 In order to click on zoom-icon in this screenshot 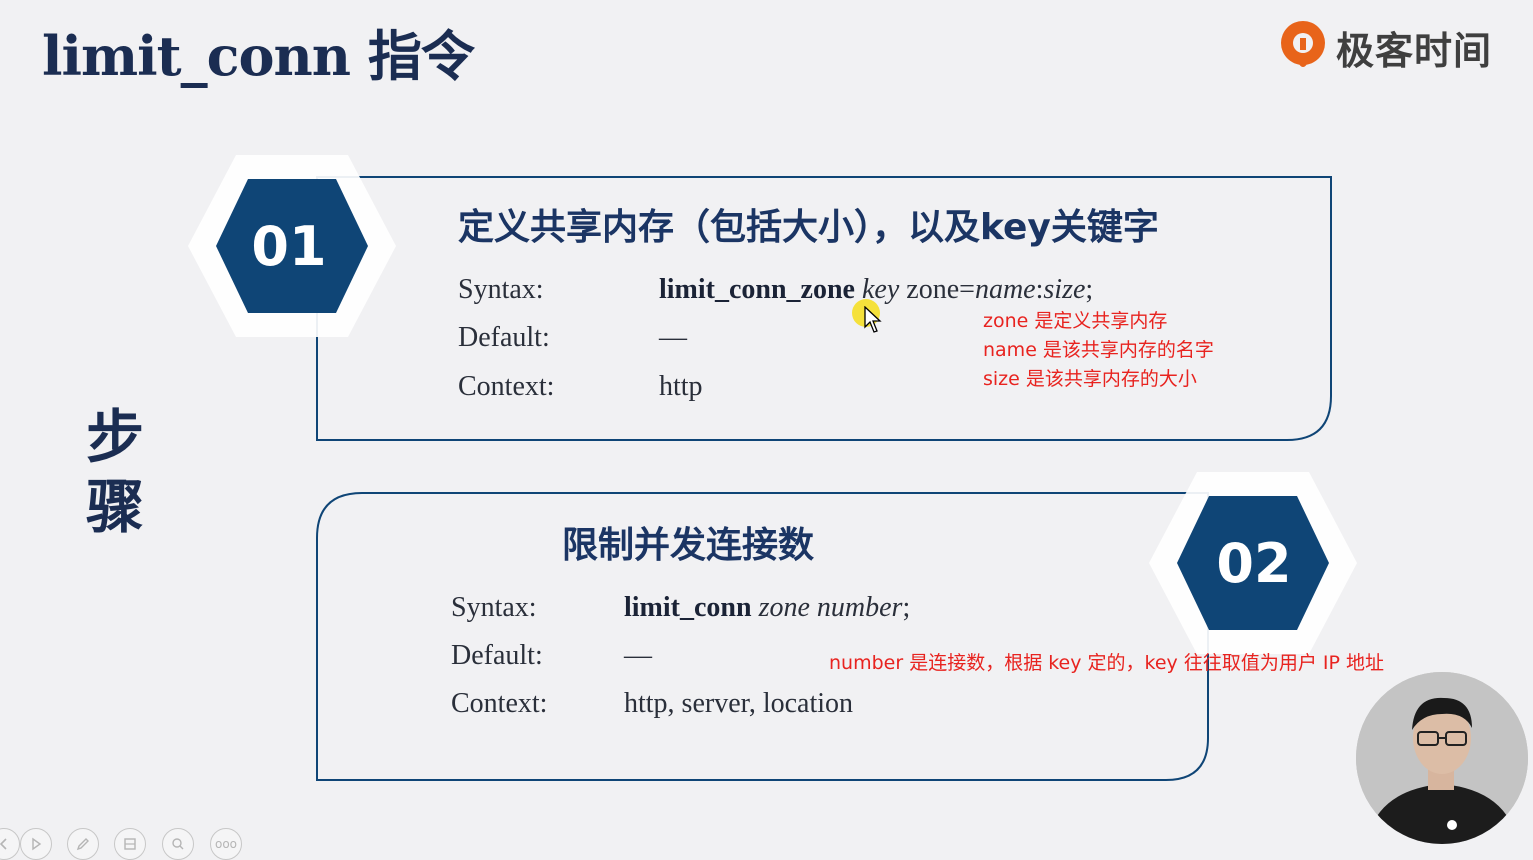, I will do `click(178, 844)`.